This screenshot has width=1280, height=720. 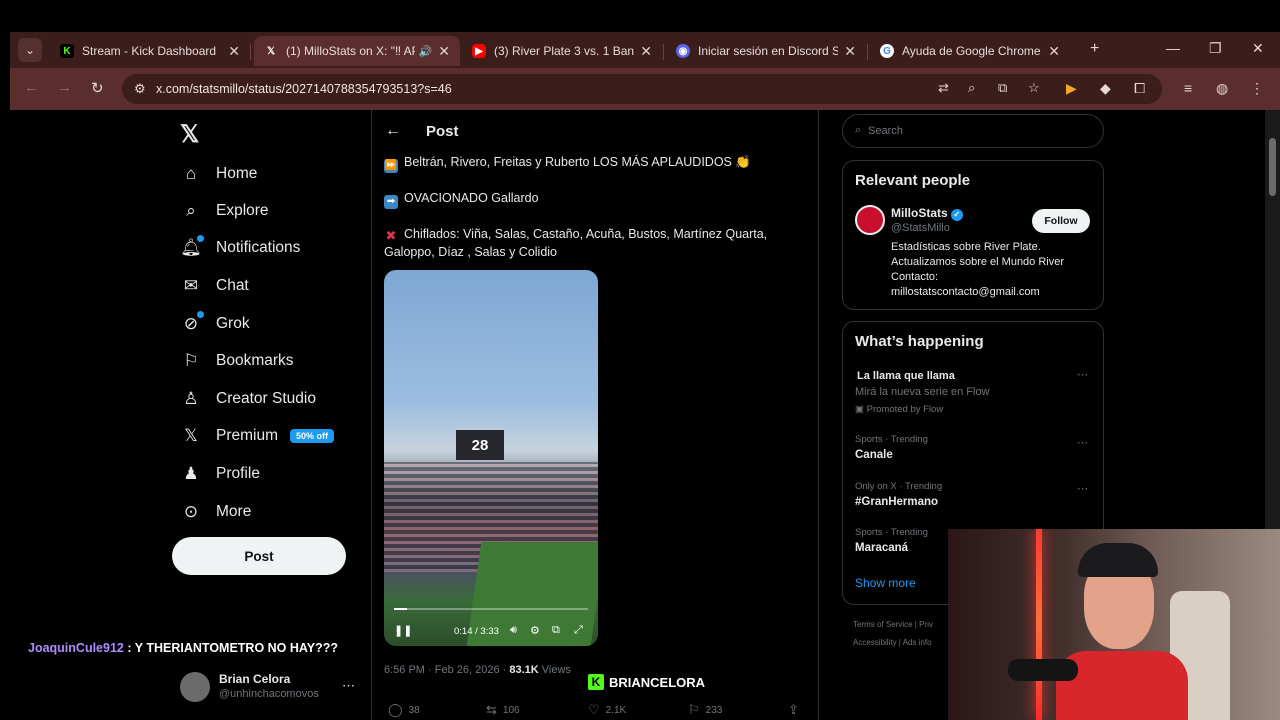 What do you see at coordinates (881, 548) in the screenshot?
I see `trend-name: Maracaná` at bounding box center [881, 548].